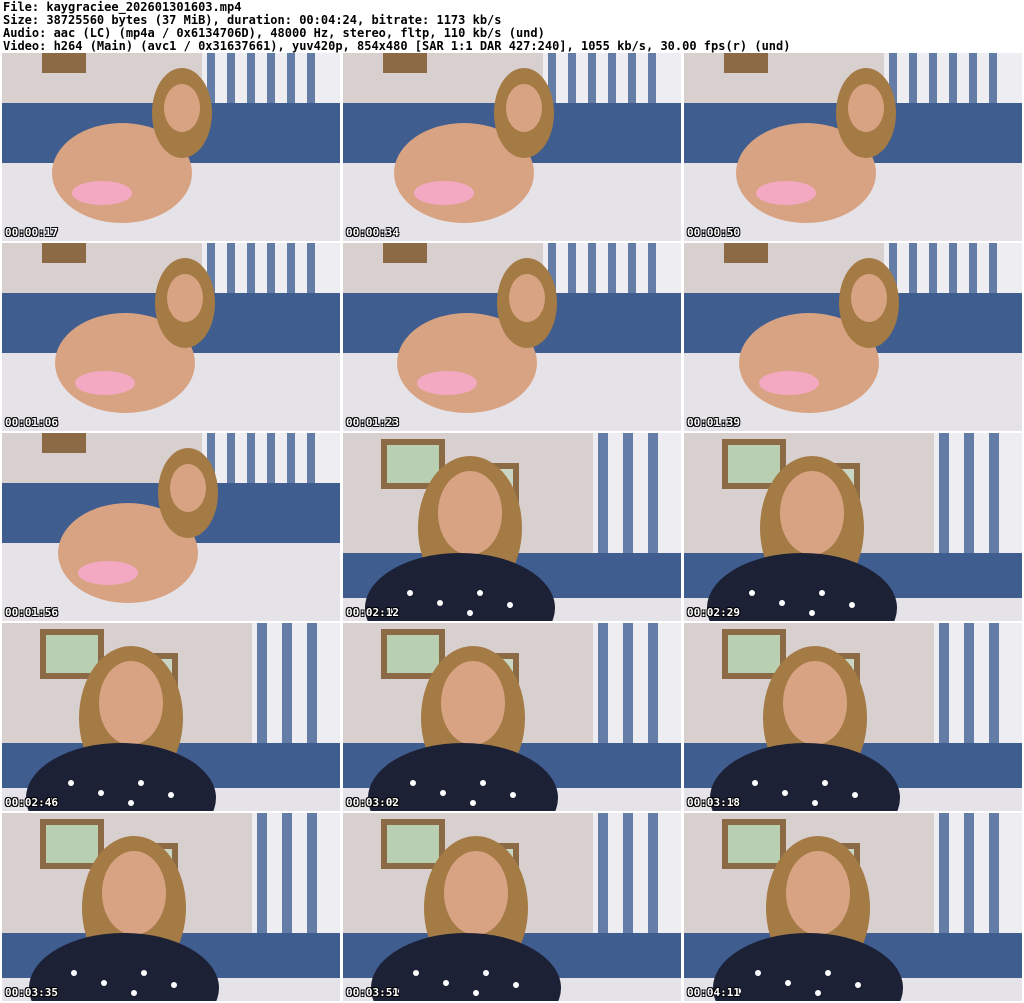 This screenshot has height=1003, width=1024. Describe the element at coordinates (31, 992) in the screenshot. I see `timestamp-label: 00:03:35` at that location.